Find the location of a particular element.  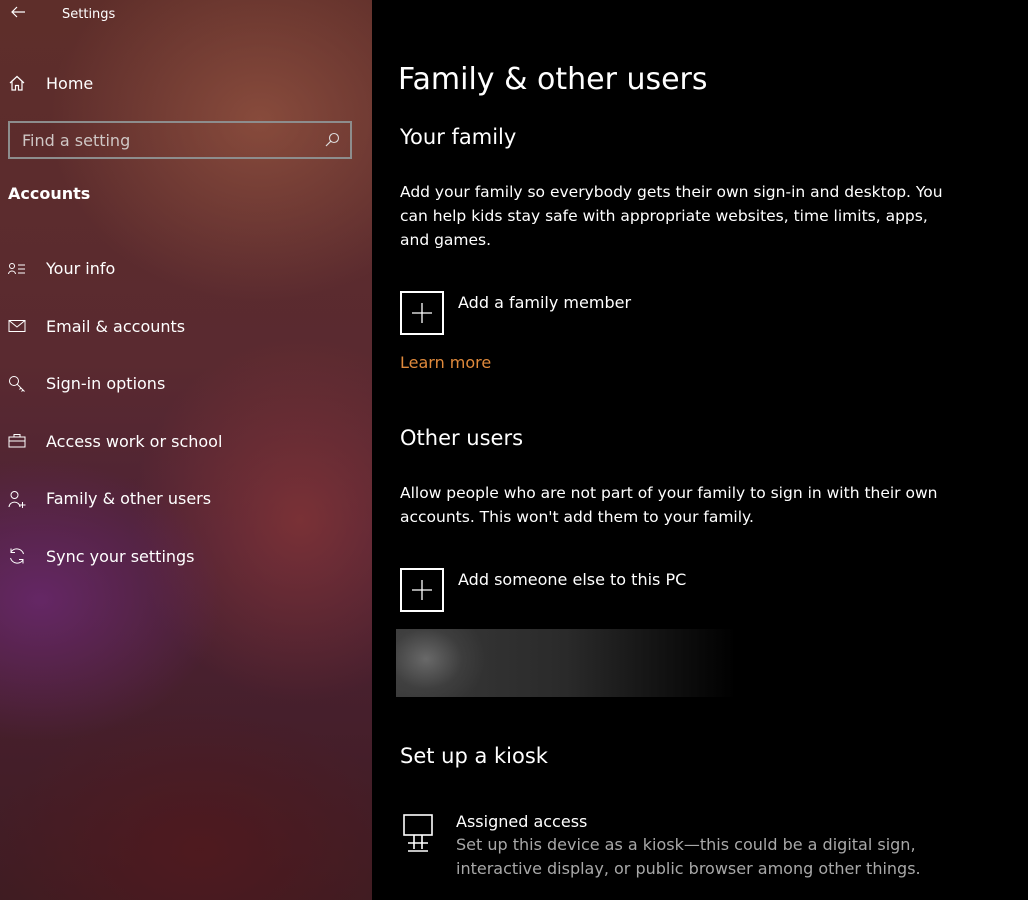

kiosk-display-icon is located at coordinates (420, 835).